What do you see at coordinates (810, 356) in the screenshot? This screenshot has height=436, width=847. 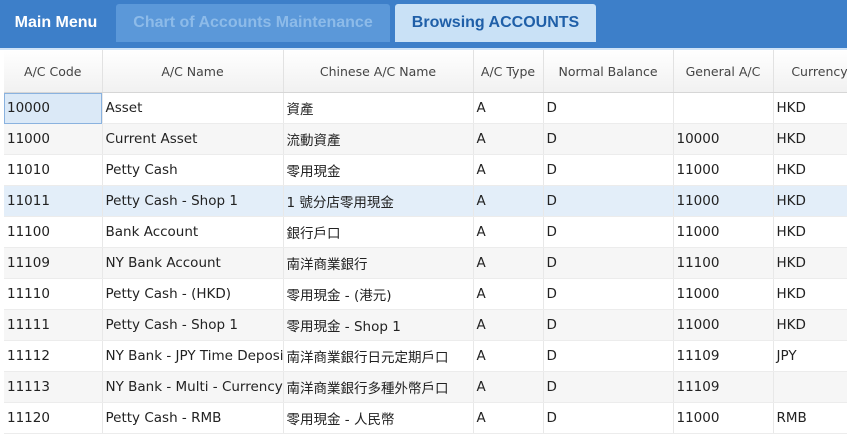 I see `cell-currency: JPY` at bounding box center [810, 356].